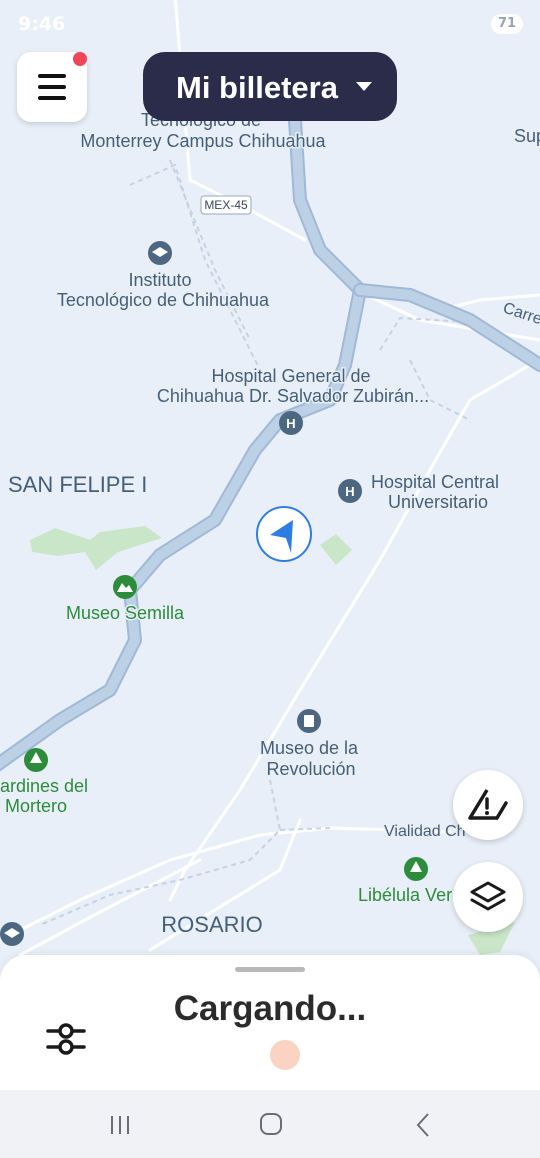 The image size is (540, 1158). Describe the element at coordinates (416, 869) in the screenshot. I see `park-marker-libelula` at that location.